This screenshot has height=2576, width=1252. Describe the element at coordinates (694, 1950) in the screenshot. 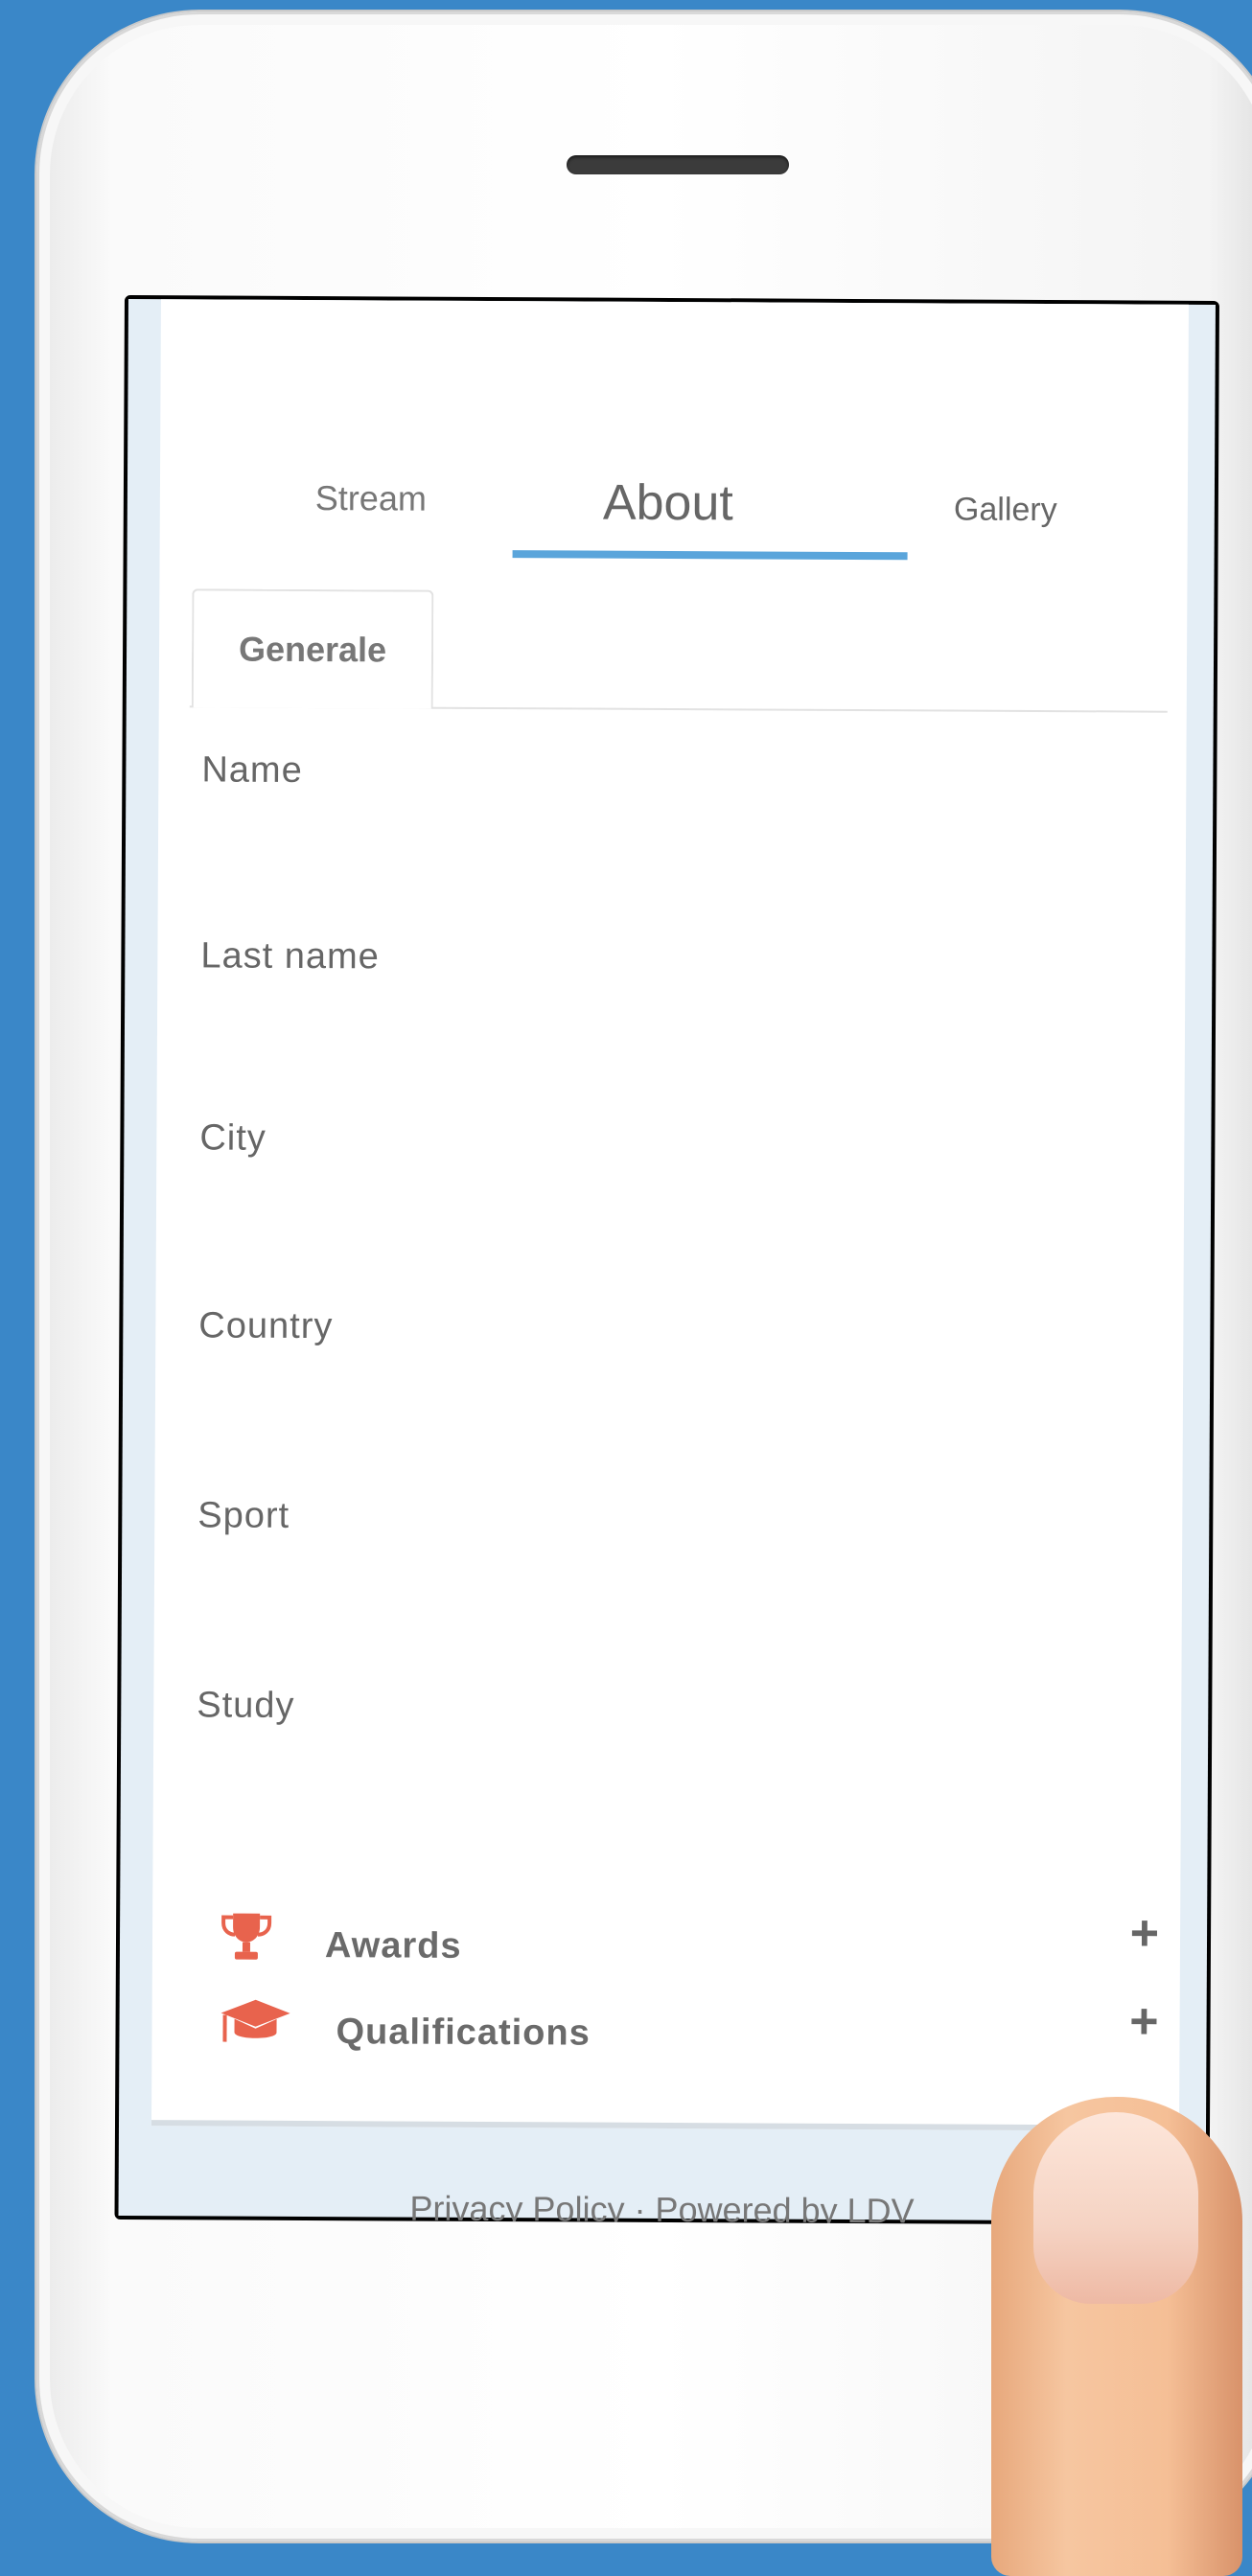

I see `section-awards: Awards +` at that location.